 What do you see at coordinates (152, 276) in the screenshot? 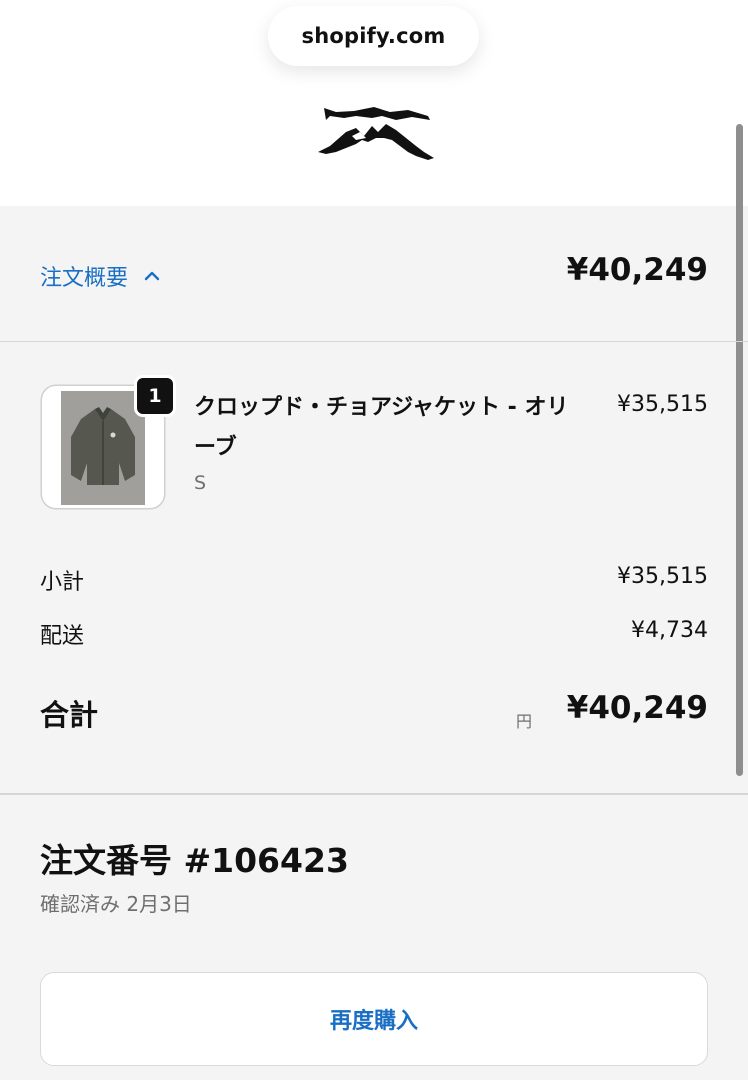
I see `chevron-up-icon` at bounding box center [152, 276].